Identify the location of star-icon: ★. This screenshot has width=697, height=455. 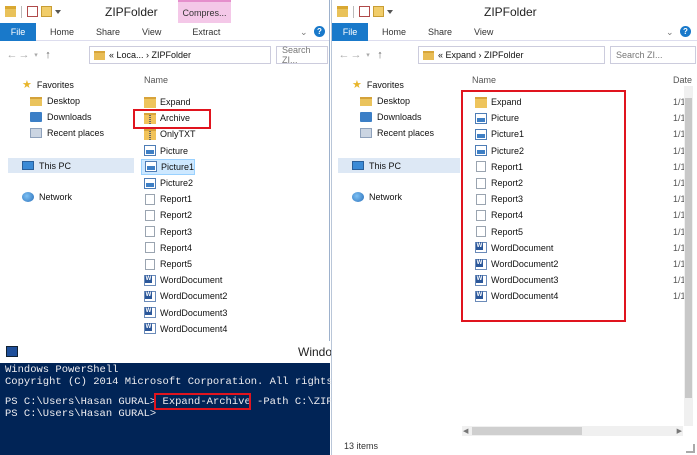
(27, 85).